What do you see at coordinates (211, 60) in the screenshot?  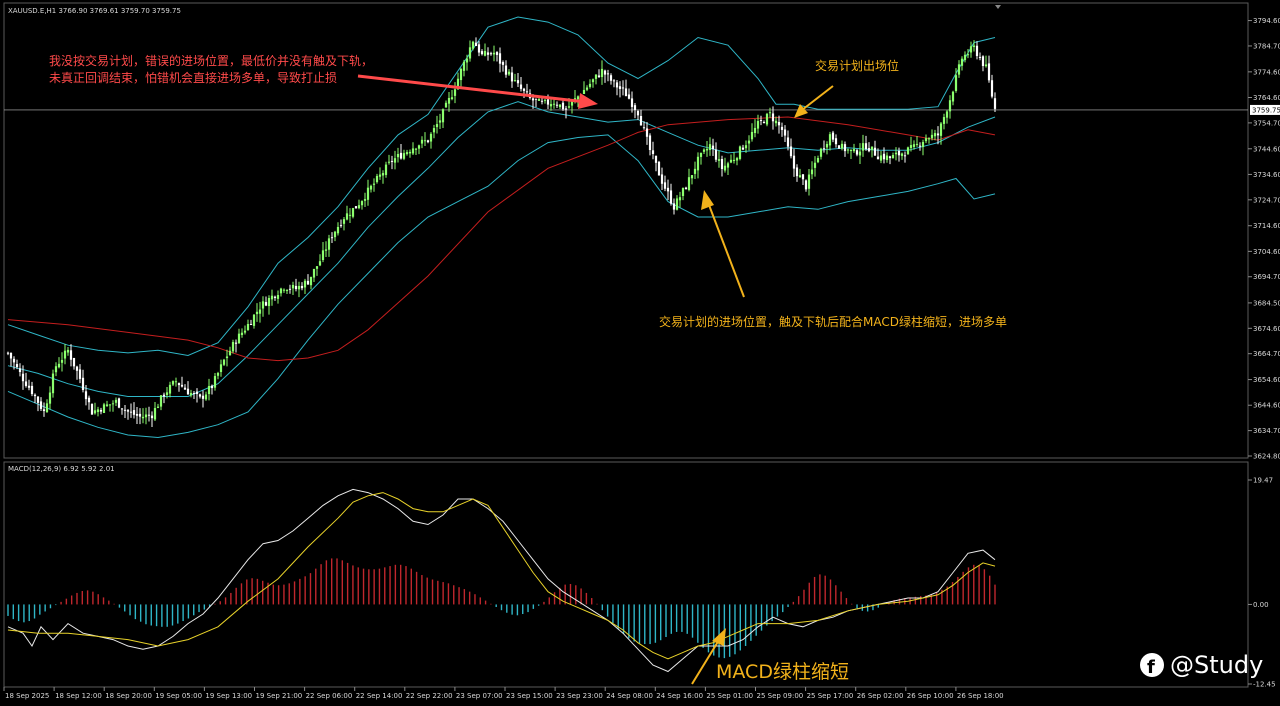 I see `wrong-entry-note-line1: 我没按交易计划，错误的进场位置，最低价并没有触及下轨，` at bounding box center [211, 60].